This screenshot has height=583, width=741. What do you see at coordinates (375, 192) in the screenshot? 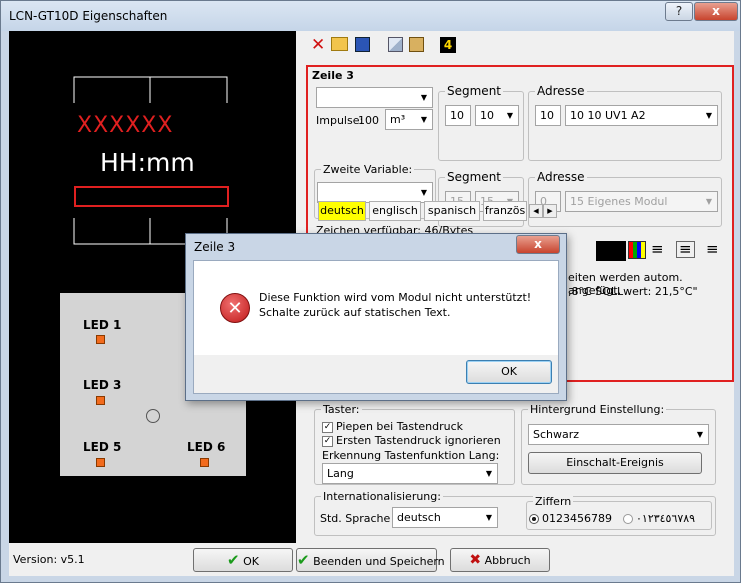
I see `zweite-variable-select: ▼` at bounding box center [375, 192].